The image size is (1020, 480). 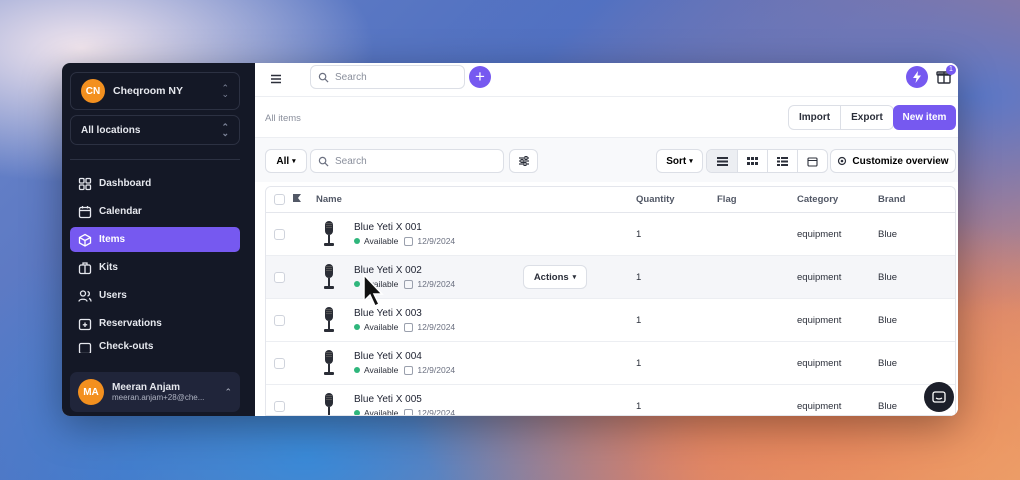 I want to click on global-search-input: Search, so click(x=387, y=77).